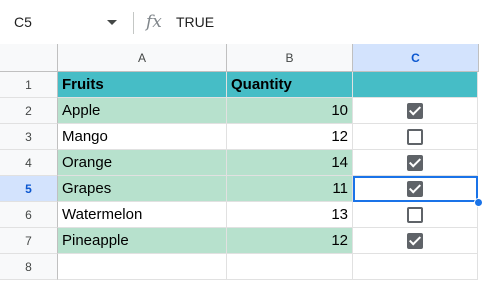  What do you see at coordinates (29, 215) in the screenshot?
I see `row-header-6: 6` at bounding box center [29, 215].